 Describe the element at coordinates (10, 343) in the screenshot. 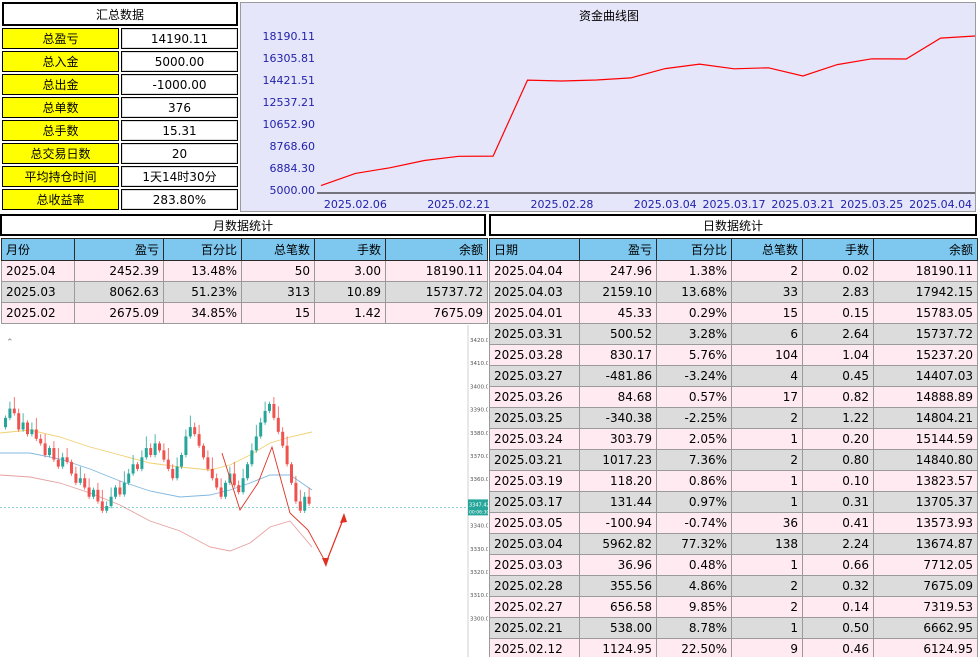

I see `collapse-icon: ⌃` at that location.